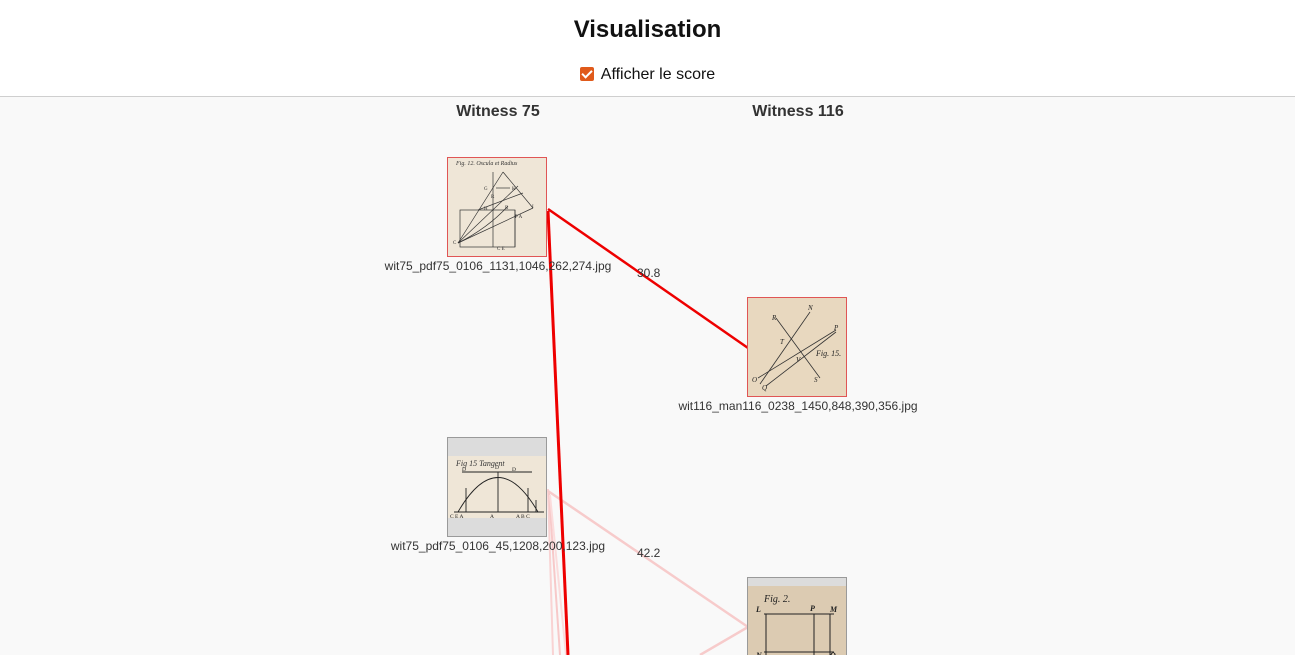 The height and width of the screenshot is (655, 1295). What do you see at coordinates (798, 406) in the screenshot?
I see `image-filename-caption: wit116_man116_0238_1450,848,390,356.jpg` at bounding box center [798, 406].